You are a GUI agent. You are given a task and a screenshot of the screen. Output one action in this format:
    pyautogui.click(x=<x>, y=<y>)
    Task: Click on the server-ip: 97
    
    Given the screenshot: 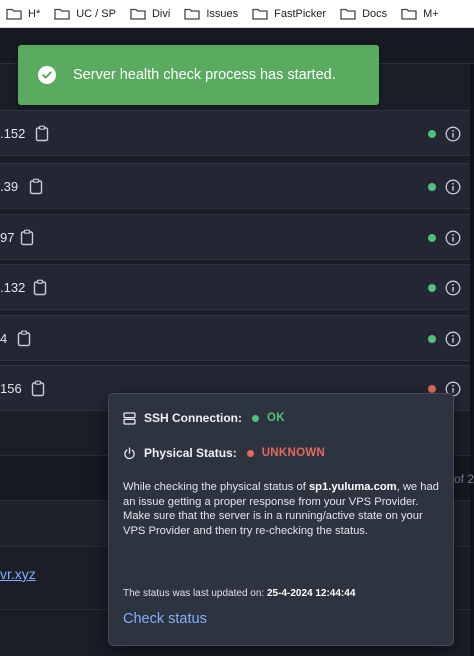 What is the action you would take?
    pyautogui.click(x=7, y=237)
    